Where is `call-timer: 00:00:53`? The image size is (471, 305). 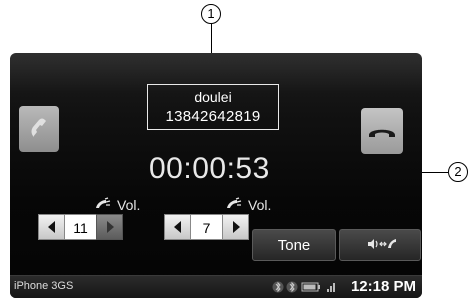
call-timer: 00:00:53 is located at coordinates (209, 168).